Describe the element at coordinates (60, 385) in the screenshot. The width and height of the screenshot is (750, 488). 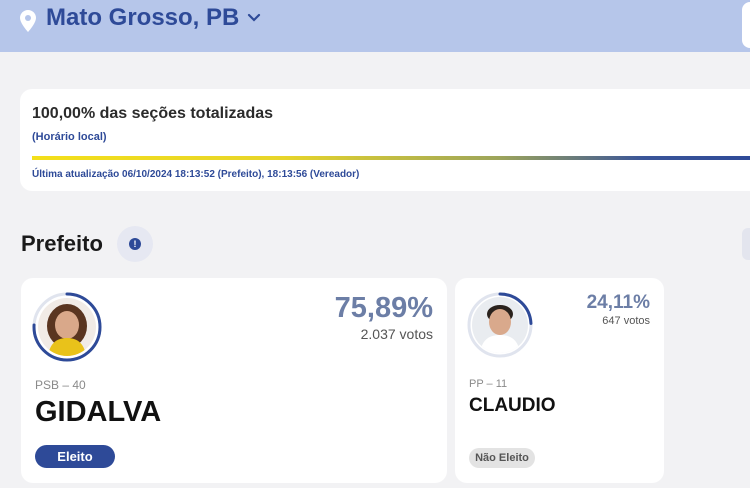
I see `party-number: PSB – 40` at that location.